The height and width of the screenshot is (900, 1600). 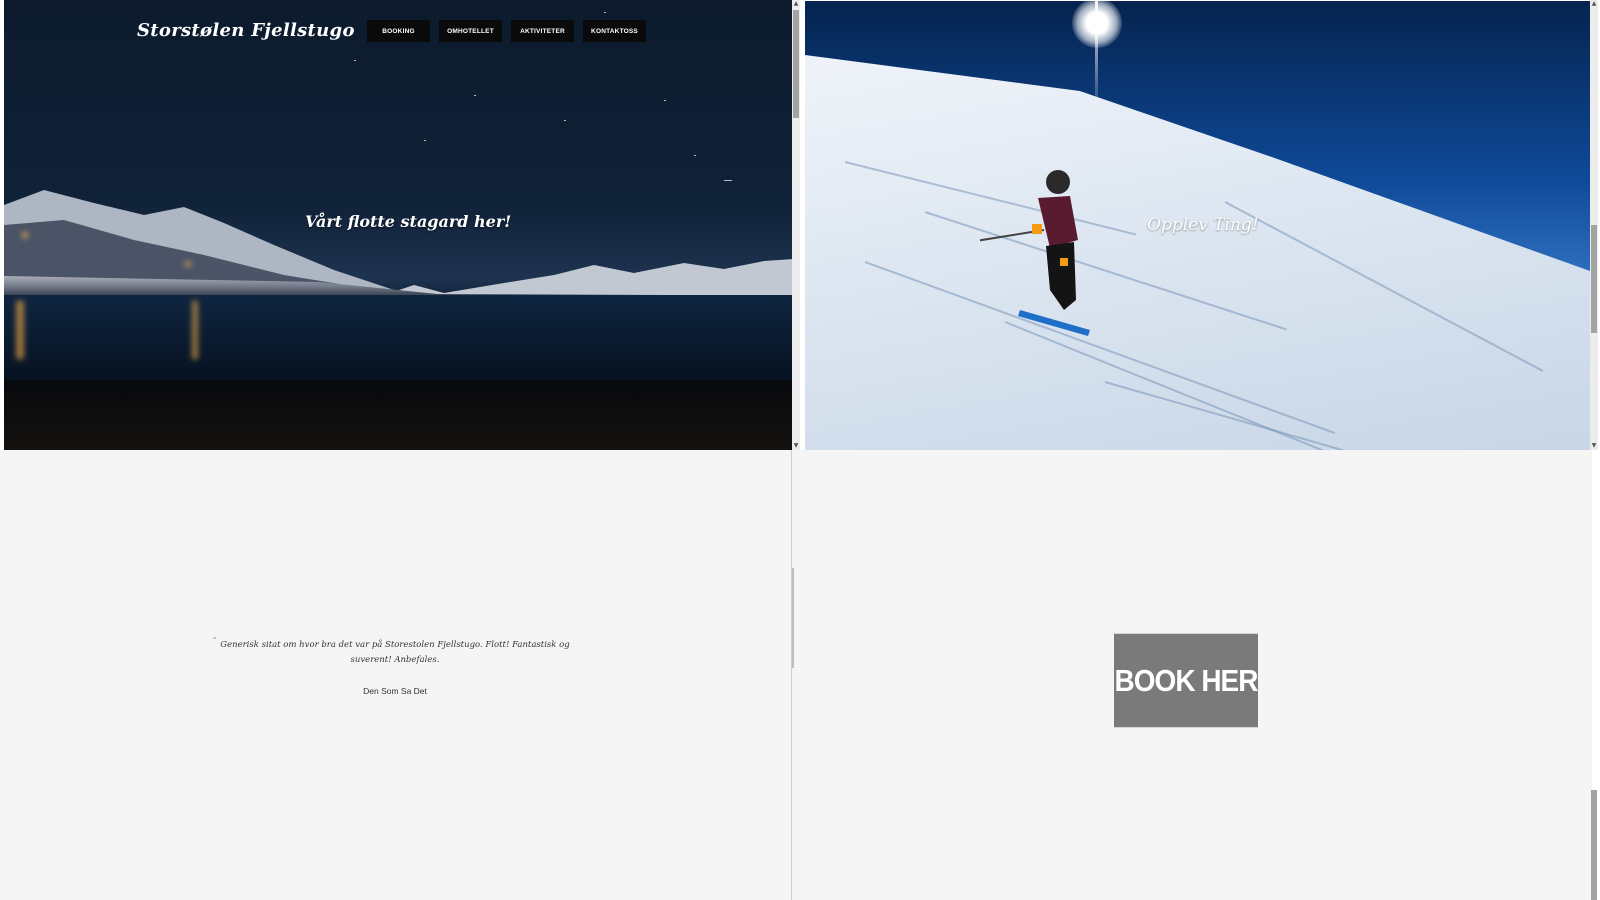 I want to click on testimonial-author: Den Som Sa Det, so click(x=395, y=691).